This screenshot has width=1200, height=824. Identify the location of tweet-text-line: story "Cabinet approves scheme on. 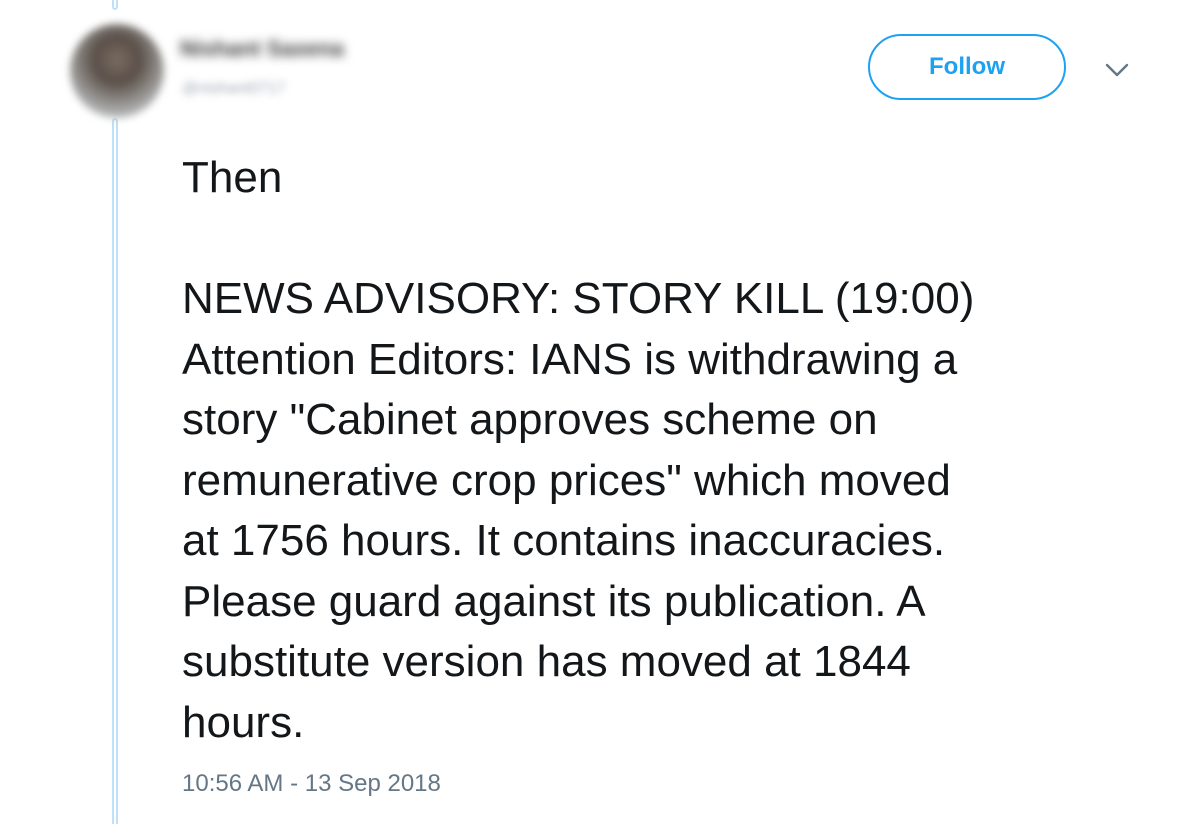
(530, 419).